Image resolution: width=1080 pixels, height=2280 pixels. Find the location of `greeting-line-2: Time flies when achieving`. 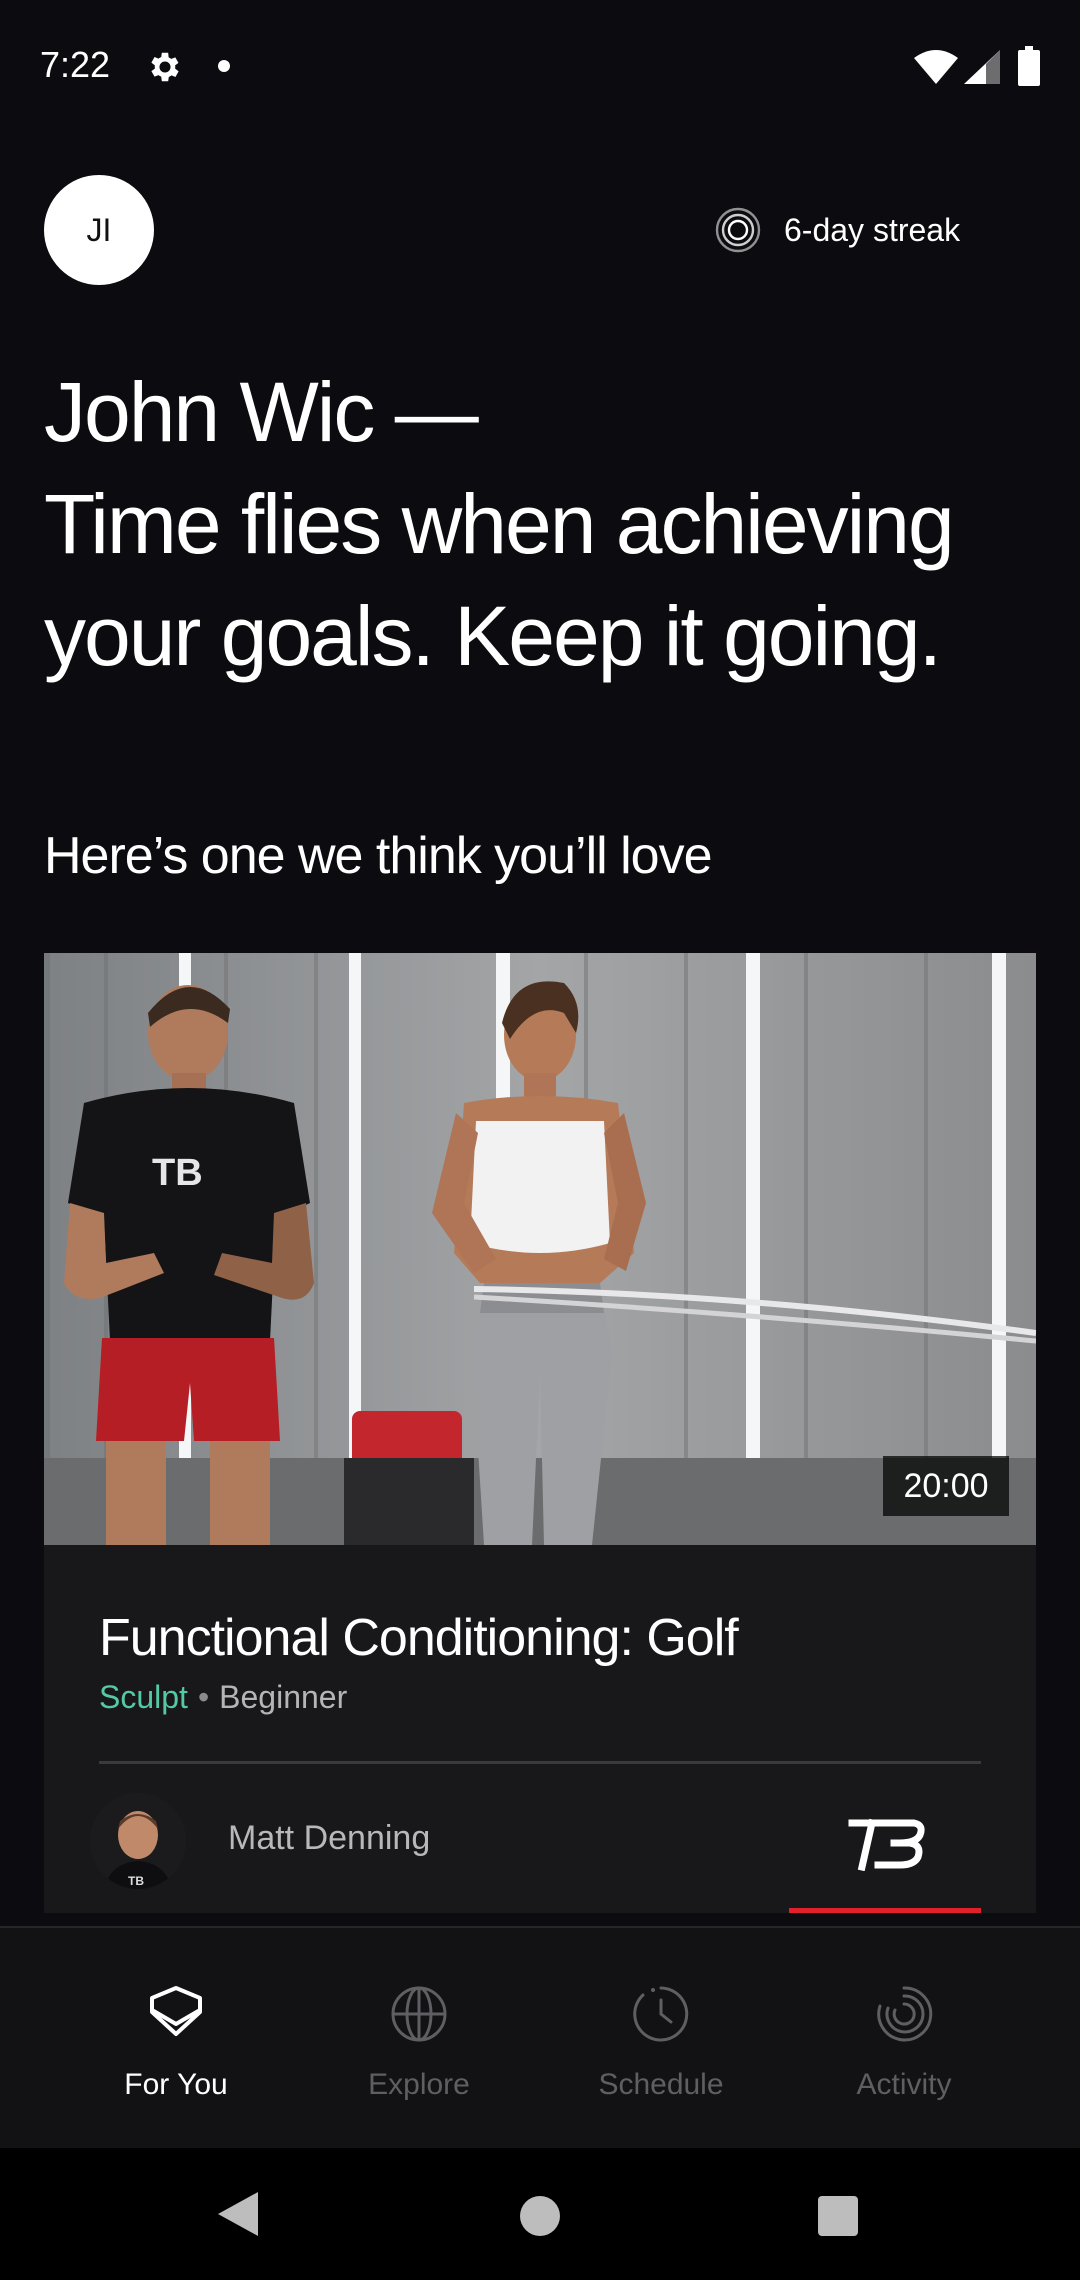

greeting-line-2: Time flies when achieving is located at coordinates (499, 524).